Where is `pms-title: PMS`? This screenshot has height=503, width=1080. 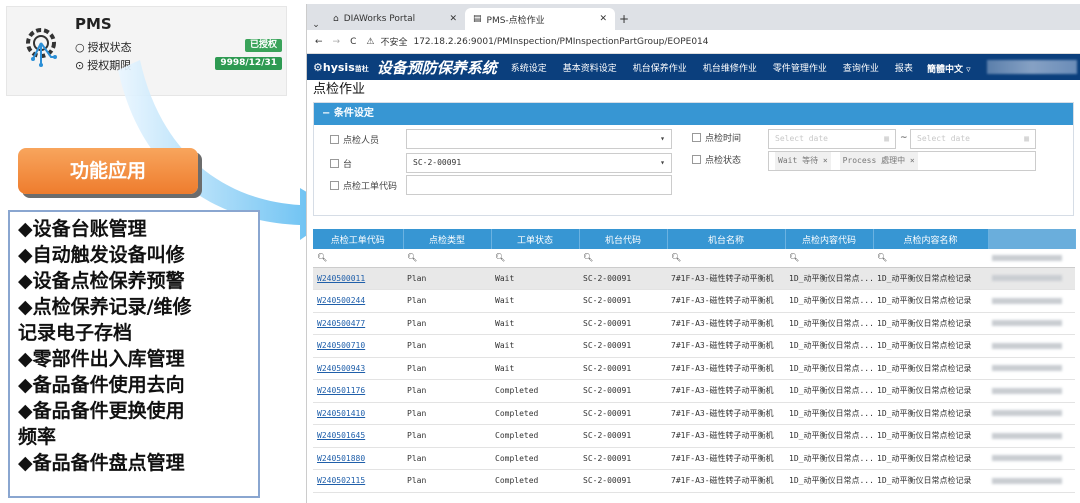
pms-title: PMS is located at coordinates (93, 24).